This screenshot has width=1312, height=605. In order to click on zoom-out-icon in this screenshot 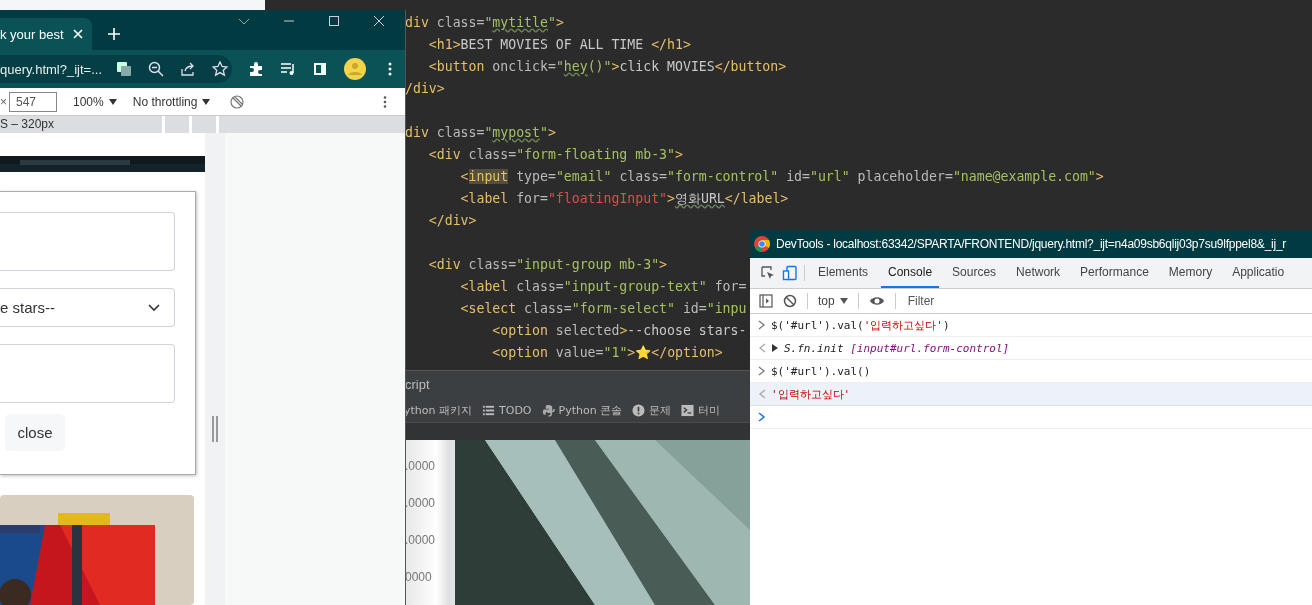, I will do `click(156, 69)`.